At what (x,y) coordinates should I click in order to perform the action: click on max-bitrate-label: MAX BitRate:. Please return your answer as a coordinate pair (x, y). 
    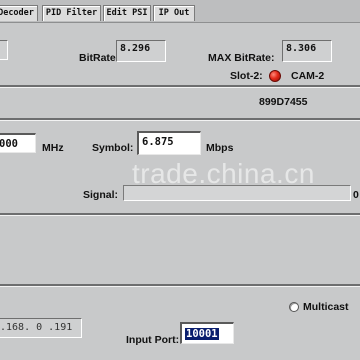
    Looking at the image, I should click on (241, 58).